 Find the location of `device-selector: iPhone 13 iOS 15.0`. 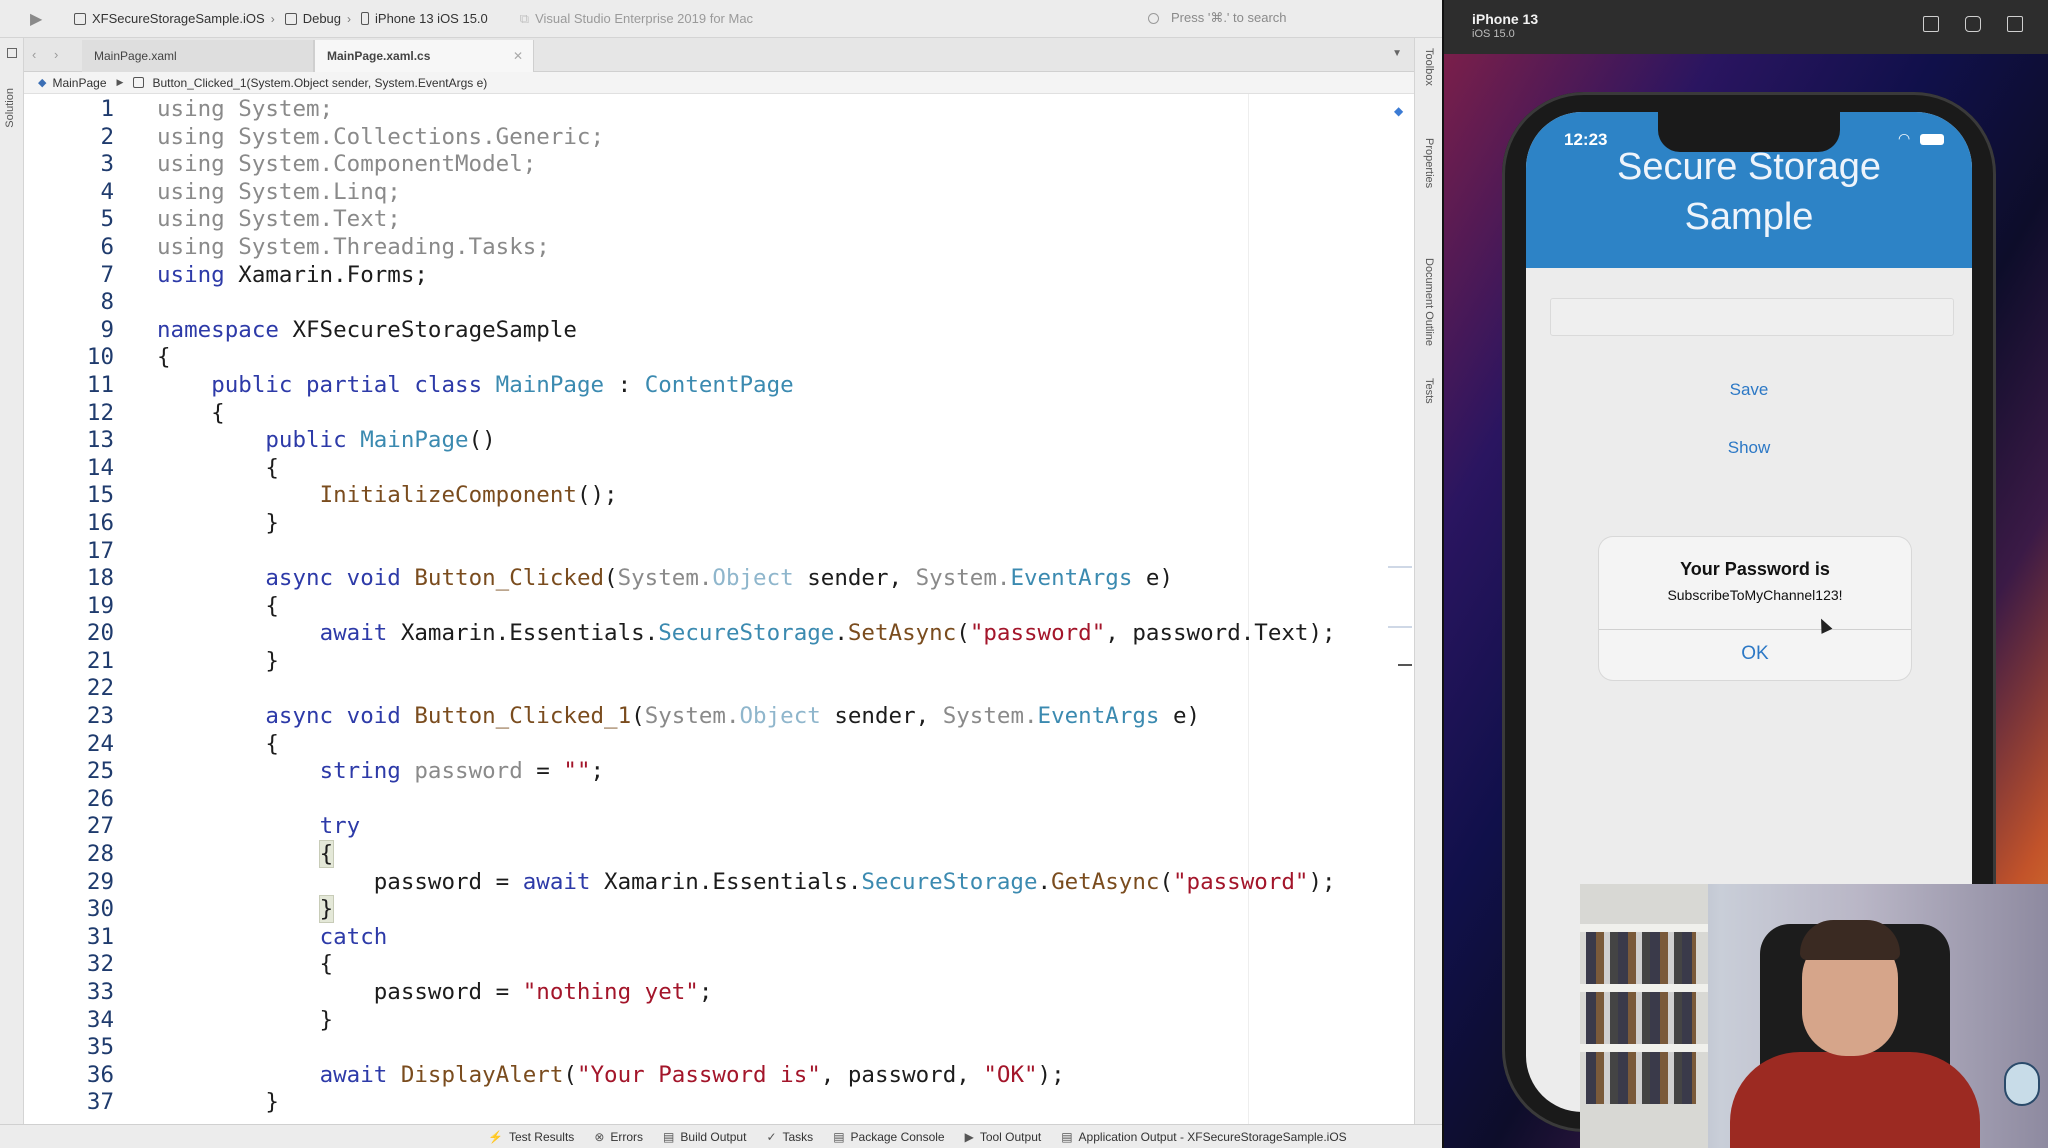

device-selector: iPhone 13 iOS 15.0 is located at coordinates (424, 18).